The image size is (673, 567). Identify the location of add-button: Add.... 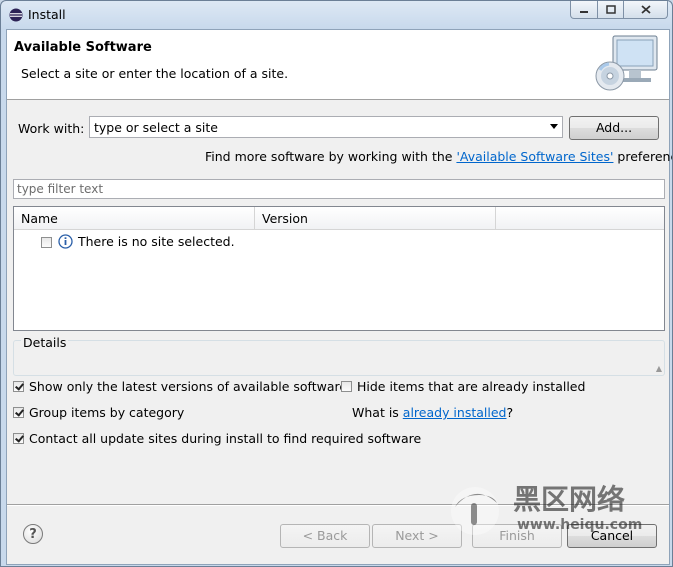
(614, 128).